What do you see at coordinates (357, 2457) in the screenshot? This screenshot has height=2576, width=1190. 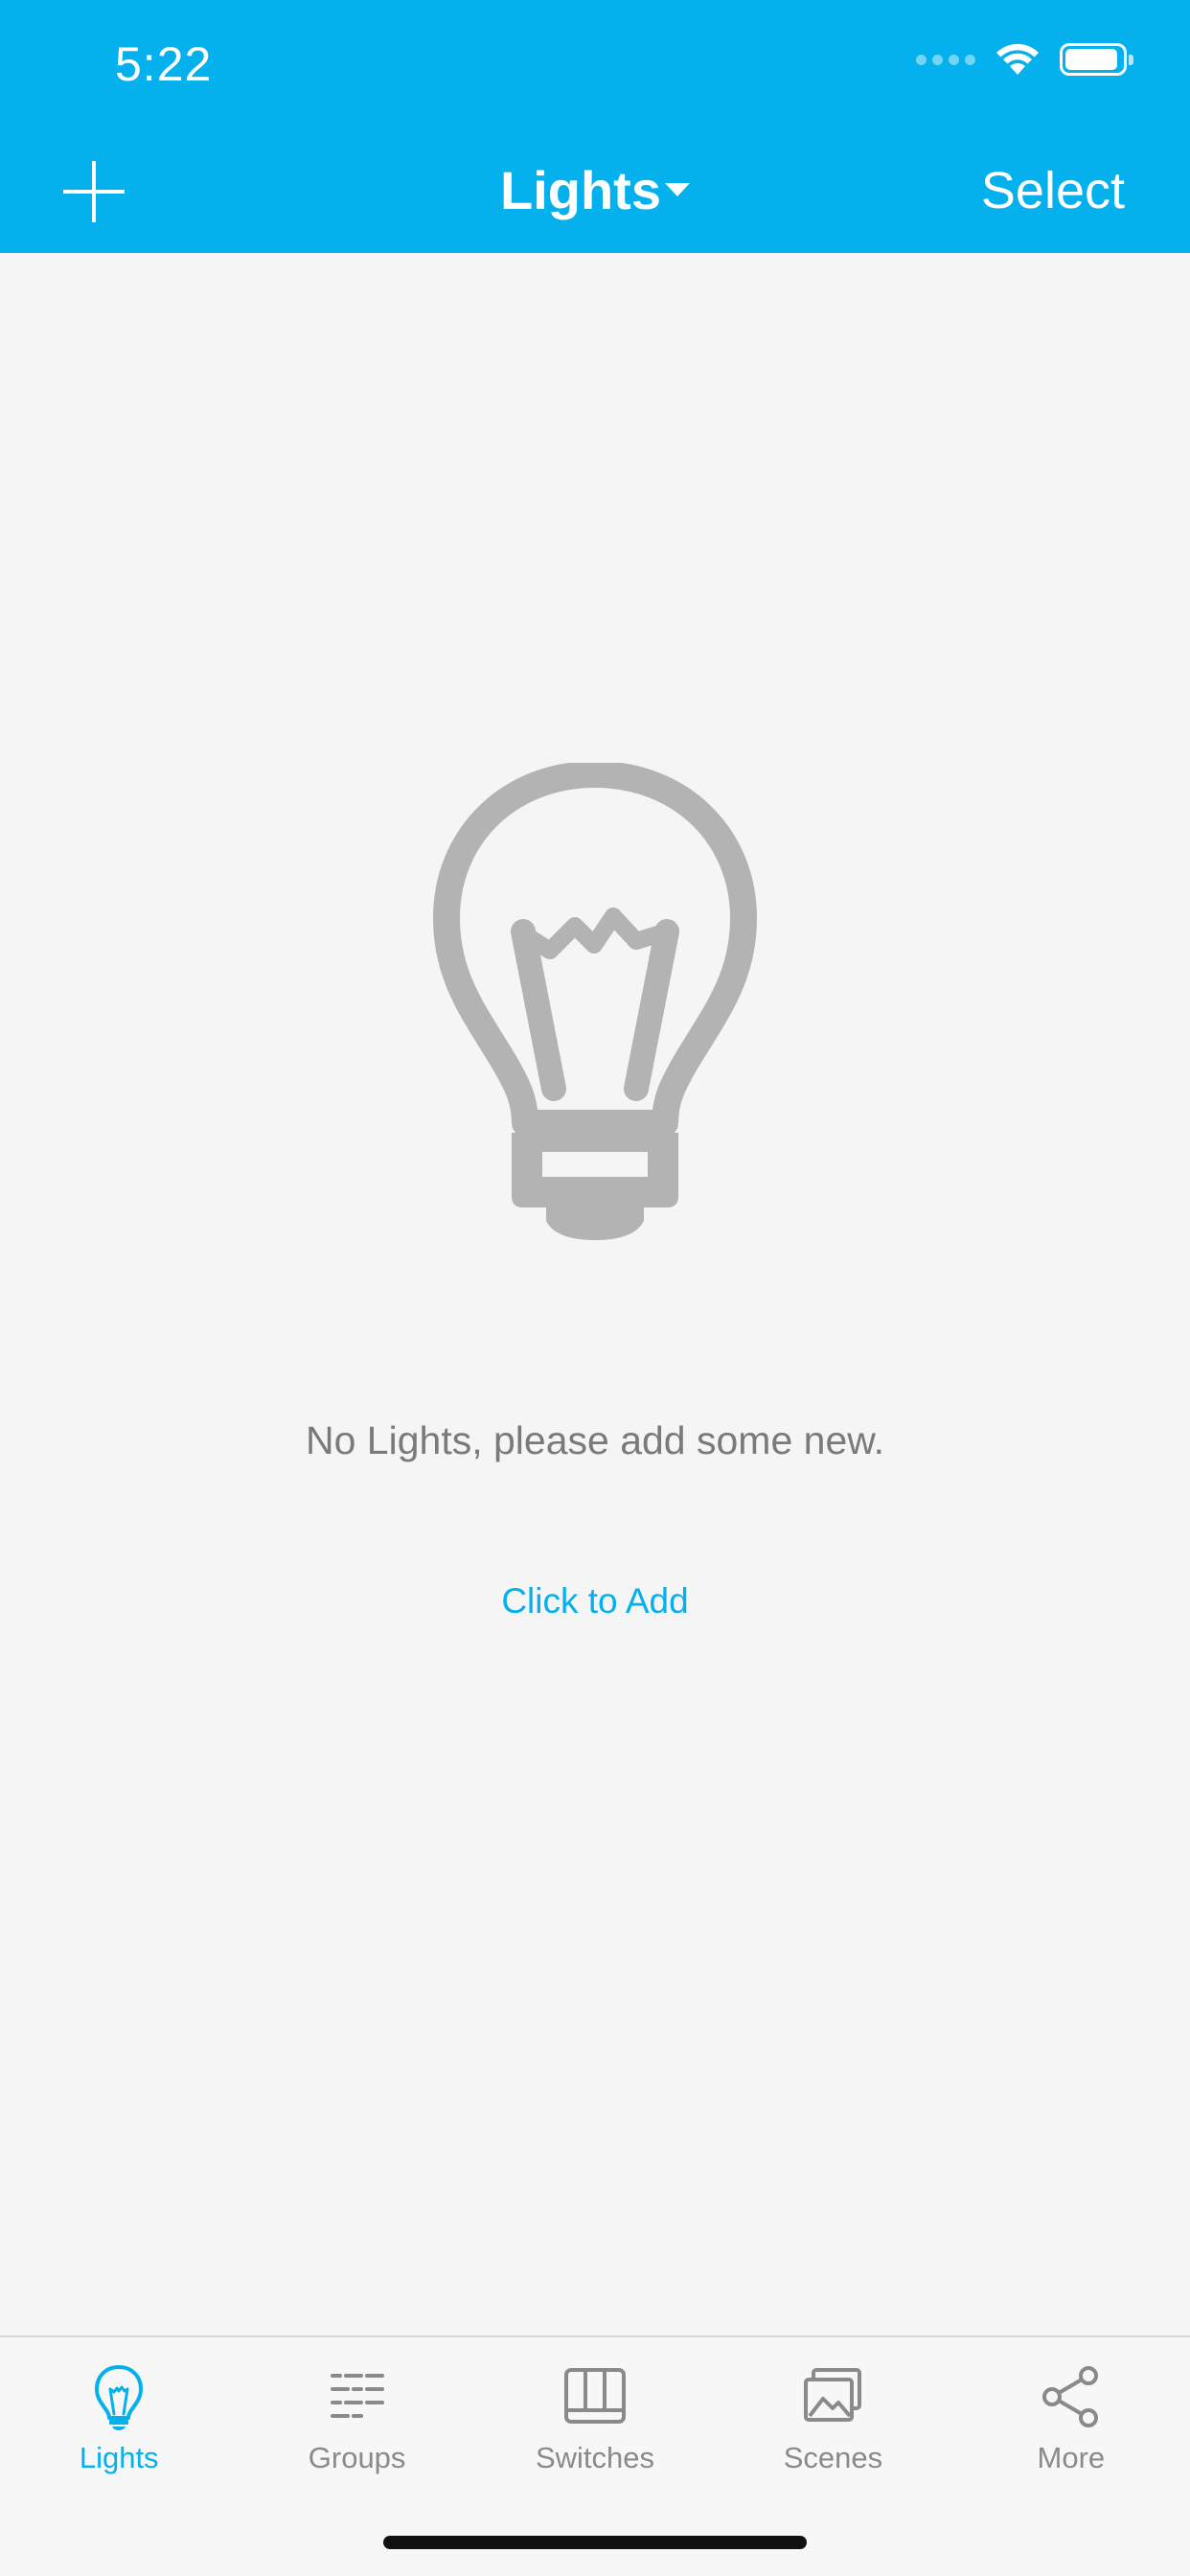 I see `tab-label: Groups` at bounding box center [357, 2457].